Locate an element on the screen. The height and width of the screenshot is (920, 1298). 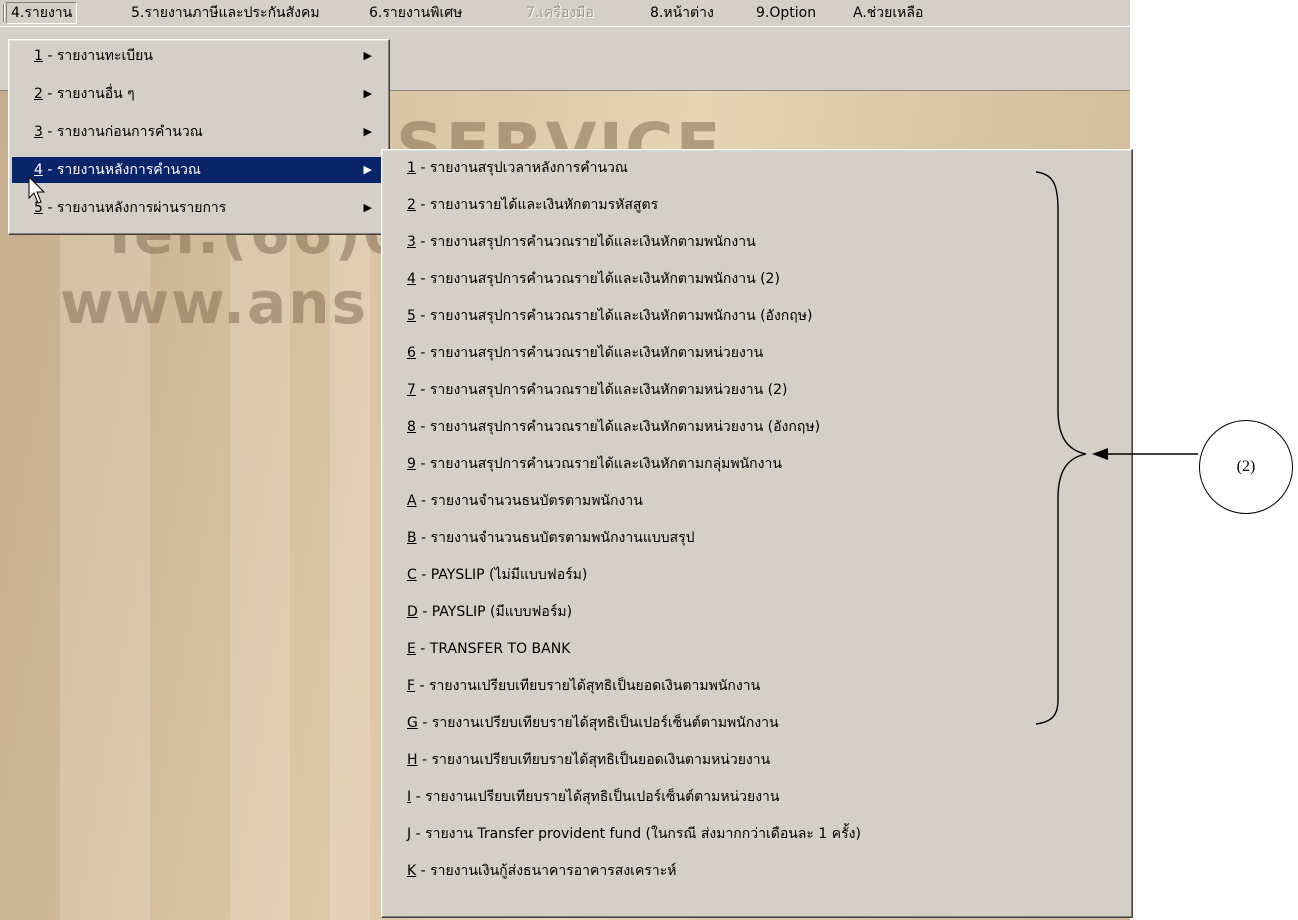
accelerator-key: D is located at coordinates (412, 612).